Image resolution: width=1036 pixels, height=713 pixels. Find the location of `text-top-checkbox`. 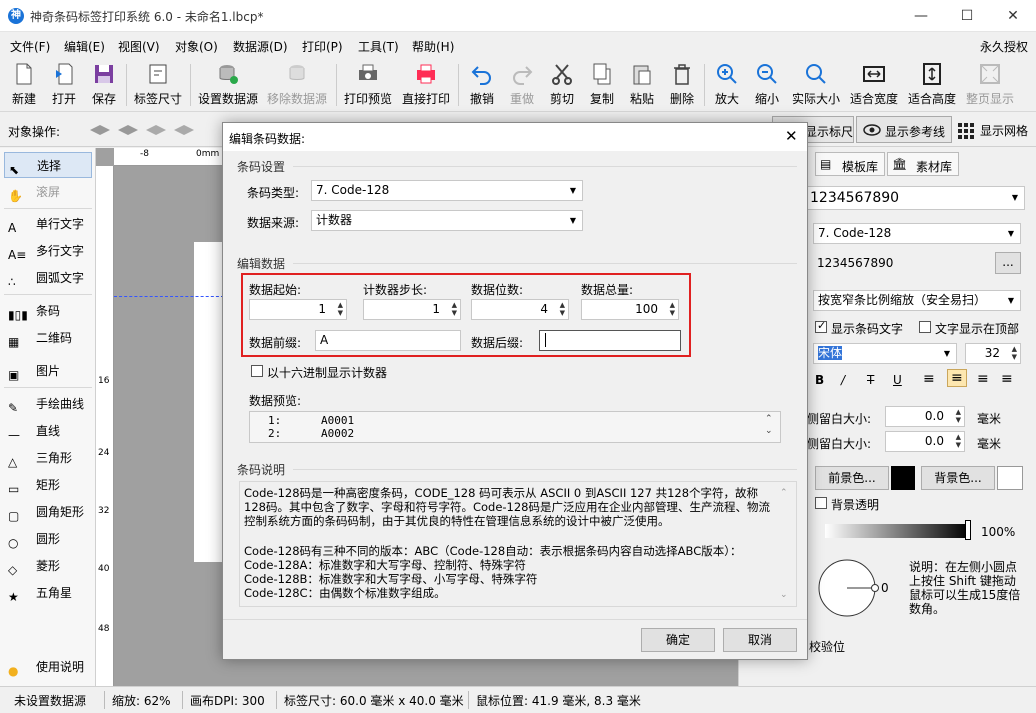

text-top-checkbox is located at coordinates (925, 327).